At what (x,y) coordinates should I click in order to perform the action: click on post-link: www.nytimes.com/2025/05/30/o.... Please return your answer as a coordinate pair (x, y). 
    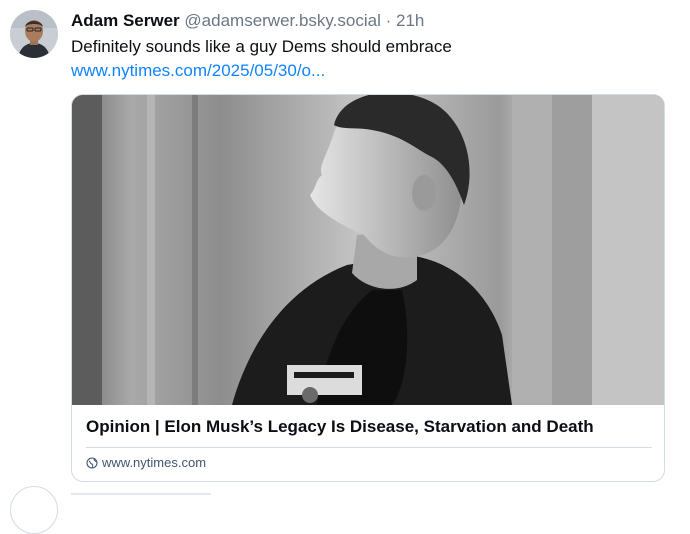
    Looking at the image, I should click on (198, 71).